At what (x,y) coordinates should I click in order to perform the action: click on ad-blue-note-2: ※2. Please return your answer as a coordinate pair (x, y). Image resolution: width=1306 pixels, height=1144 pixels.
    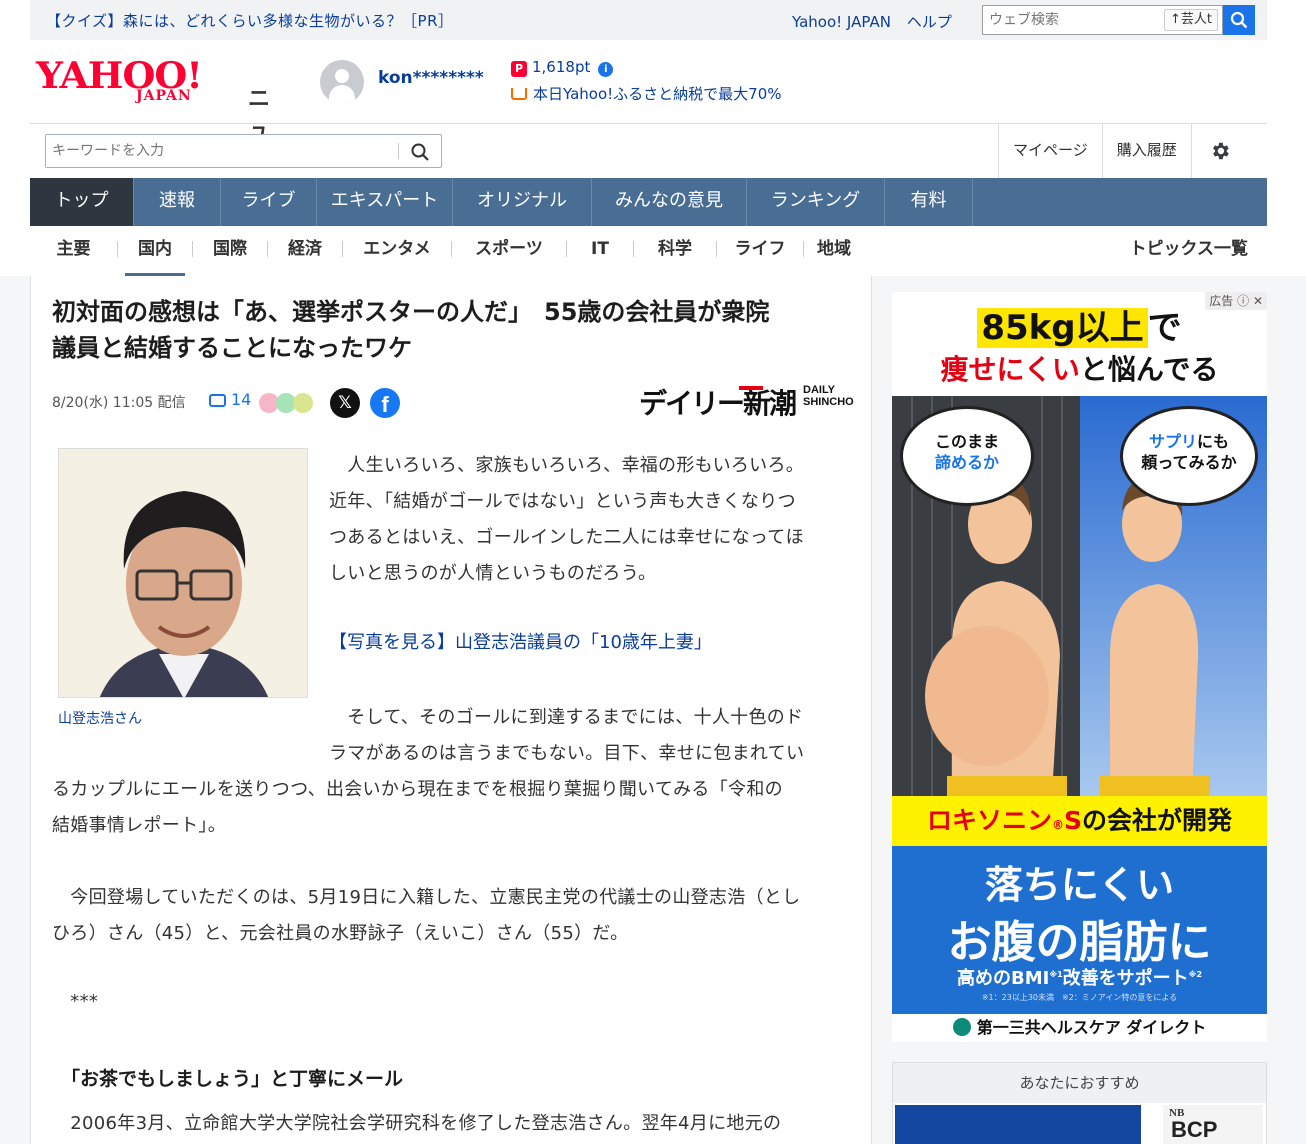
    Looking at the image, I should click on (1195, 974).